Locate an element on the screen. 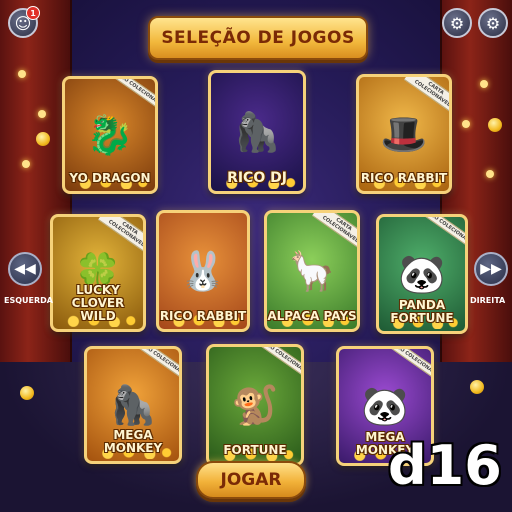  game-title: YO DRAGON is located at coordinates (110, 178).